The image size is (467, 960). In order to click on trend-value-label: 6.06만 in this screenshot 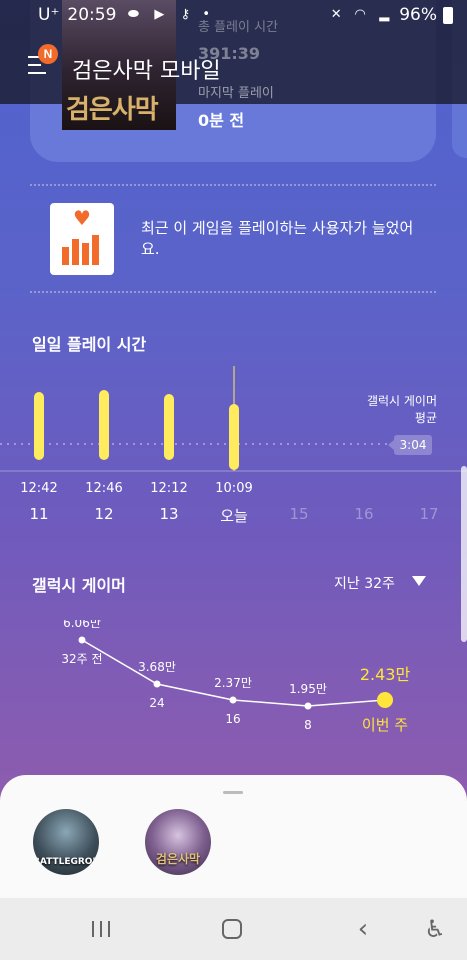, I will do `click(82, 625)`.